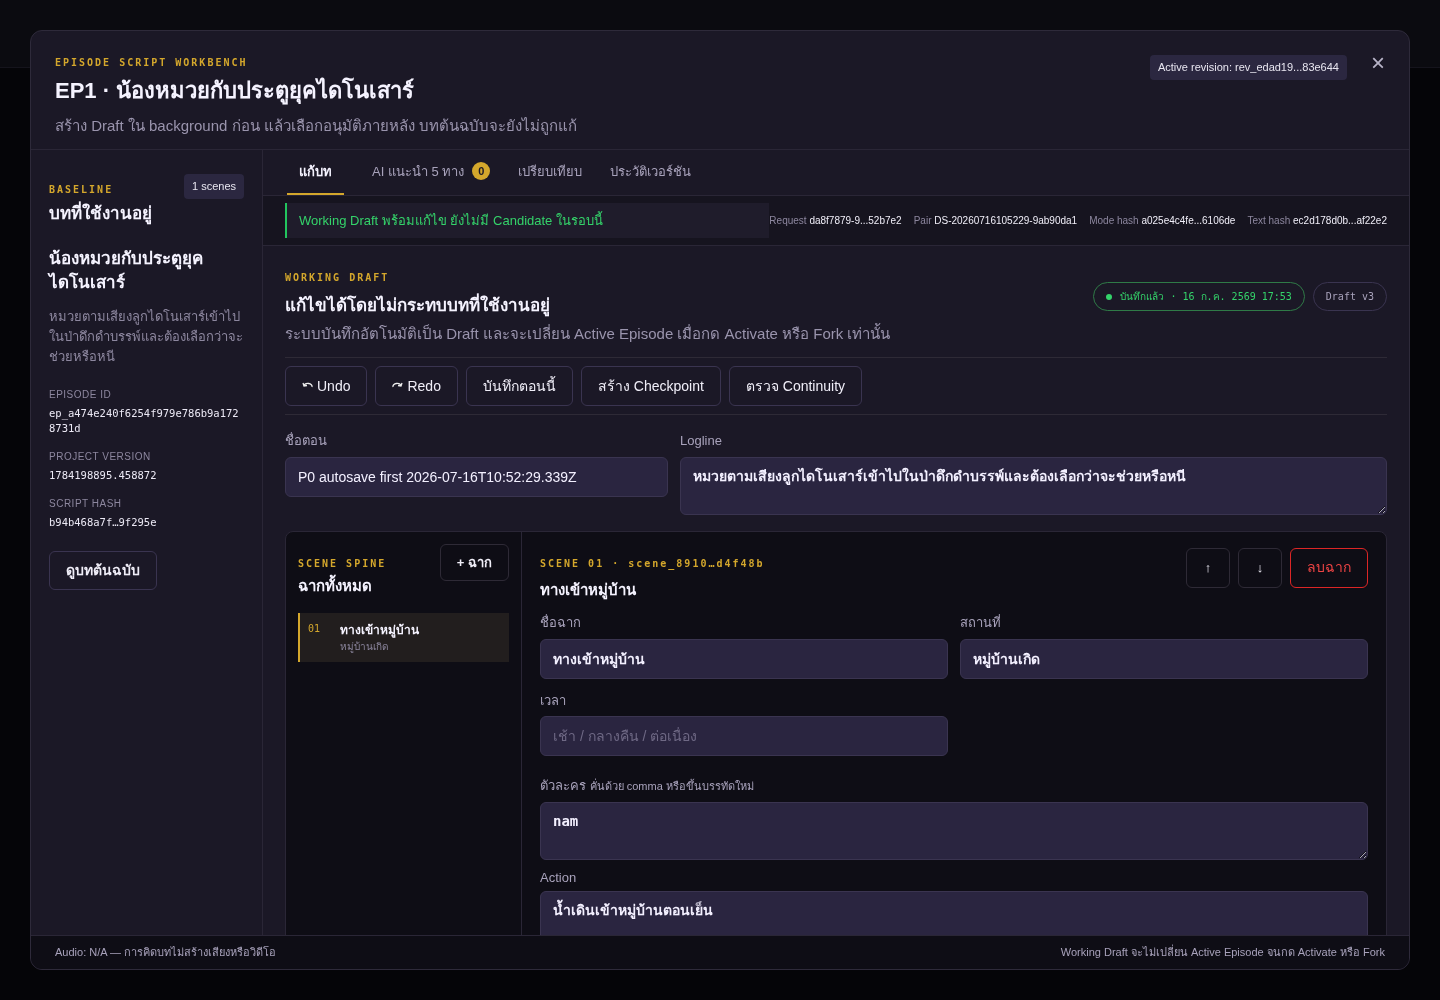  What do you see at coordinates (306, 440) in the screenshot?
I see `field-label: ชื่อตอน` at bounding box center [306, 440].